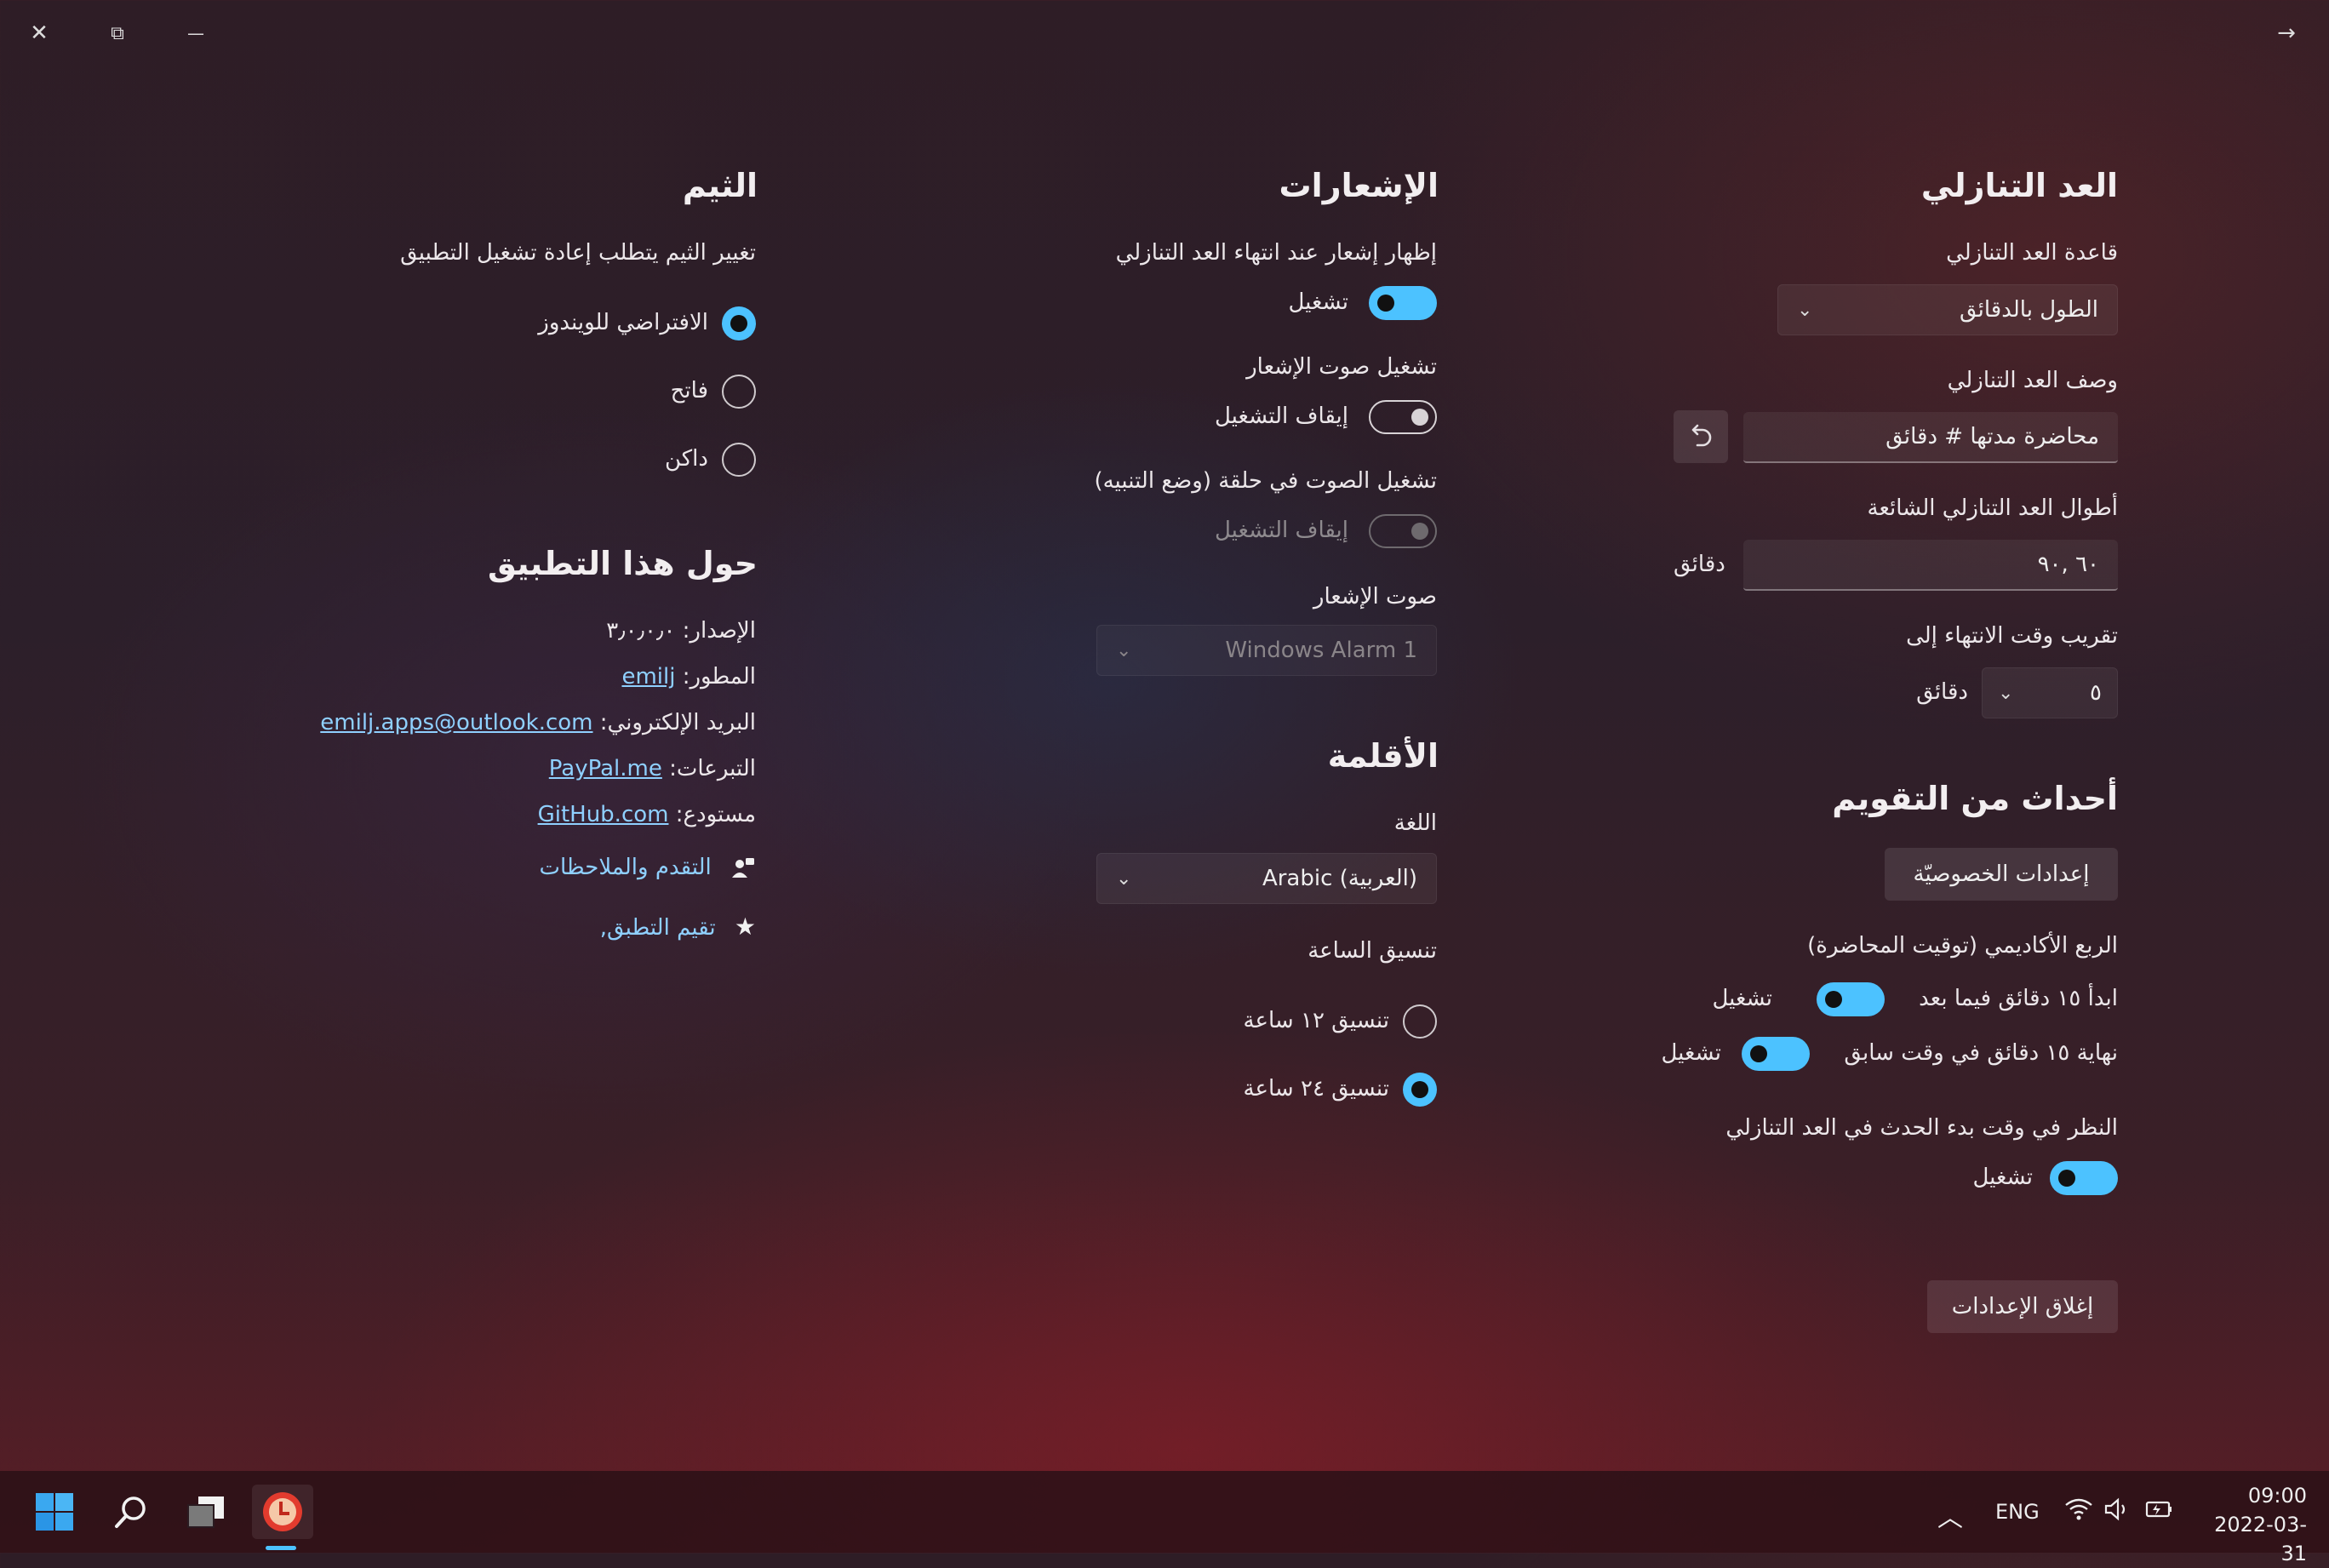 This screenshot has width=2329, height=1568. What do you see at coordinates (1930, 566) in the screenshot?
I see `common-lengths-input: ٦٠ ,٩٠` at bounding box center [1930, 566].